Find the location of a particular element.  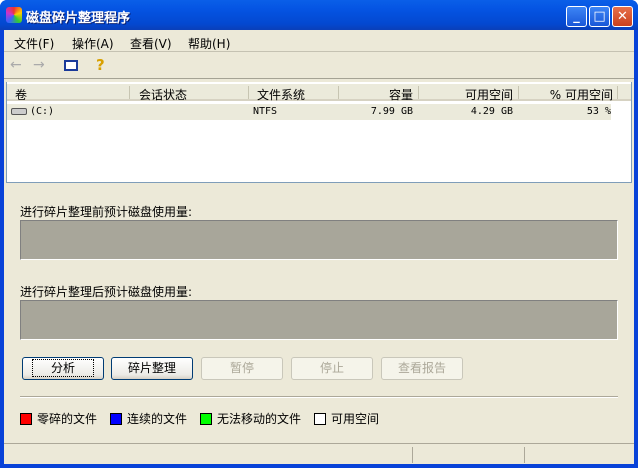

col-volume: 卷 is located at coordinates (21, 94).